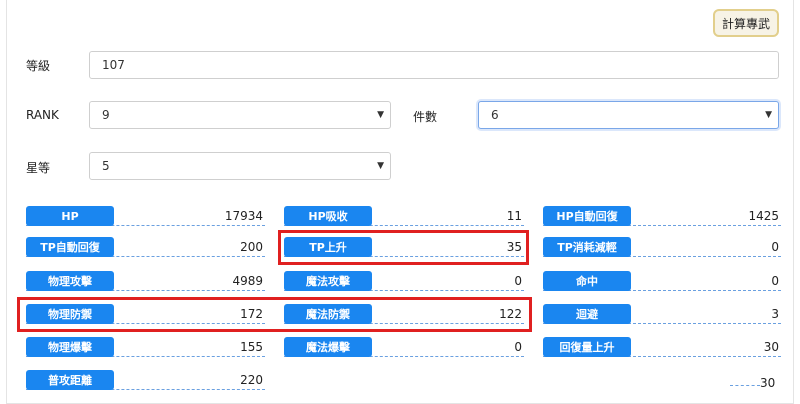 Image resolution: width=800 pixels, height=404 pixels. I want to click on pieces-value: 6, so click(495, 115).